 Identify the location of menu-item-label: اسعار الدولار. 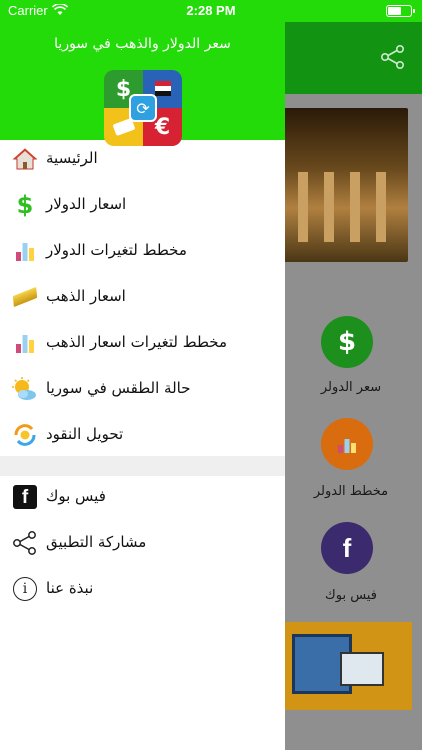
(86, 204).